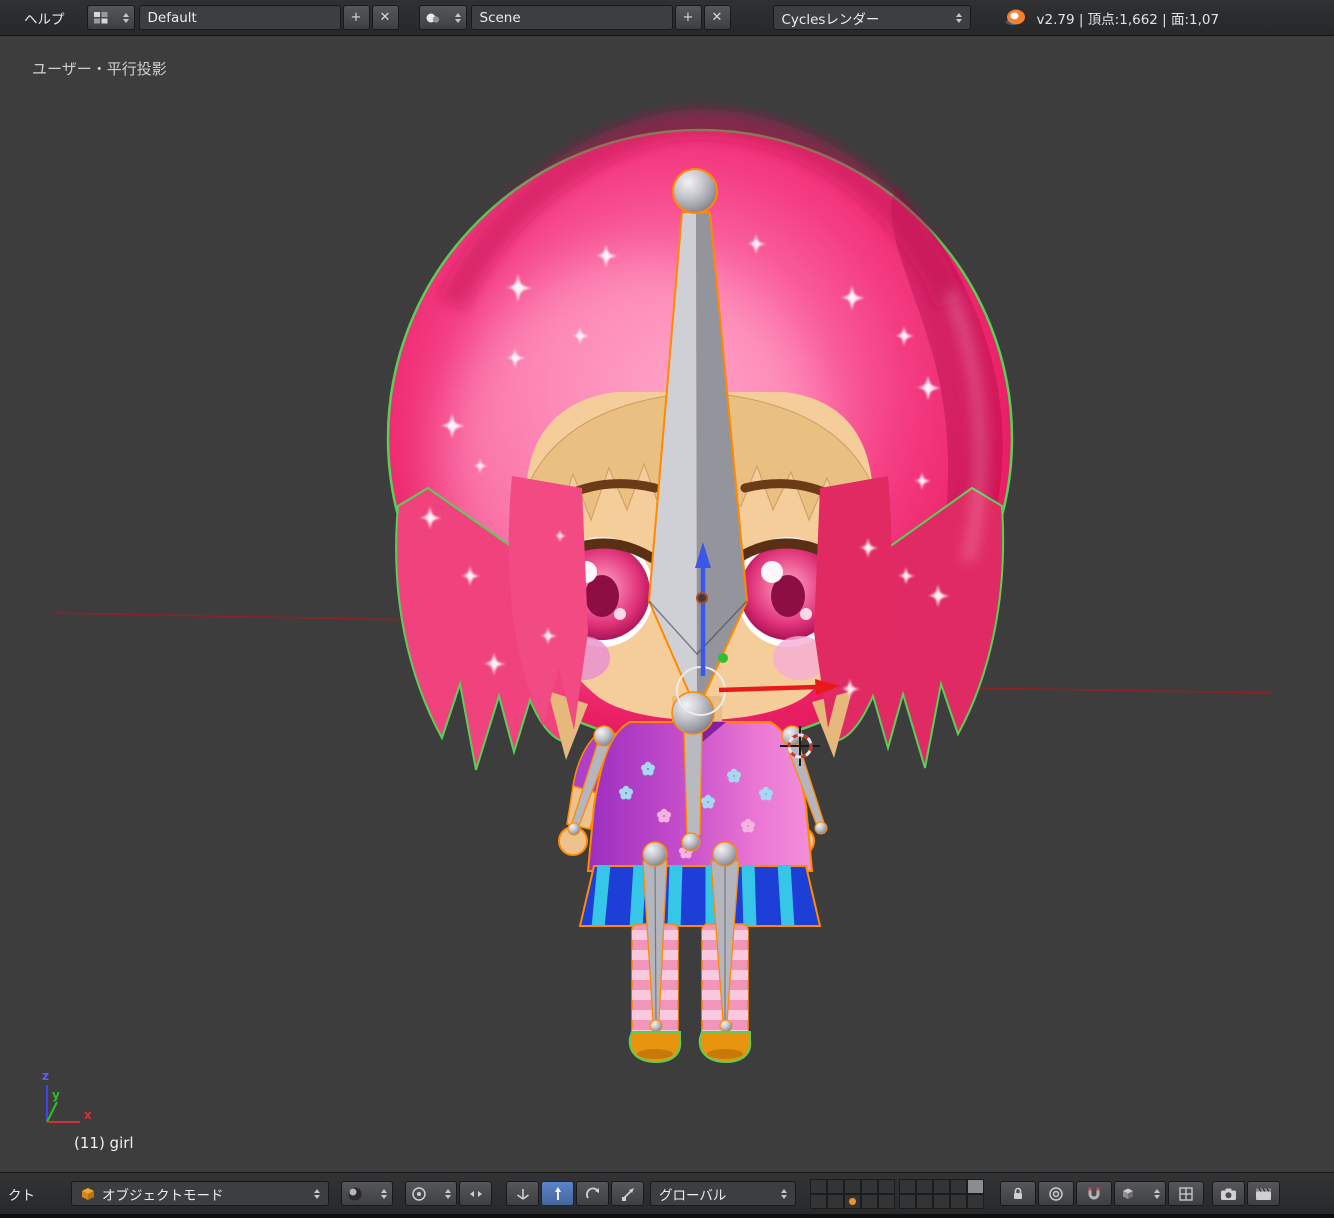 This screenshot has height=1218, width=1334. I want to click on viewport-shading-selector, so click(367, 1193).